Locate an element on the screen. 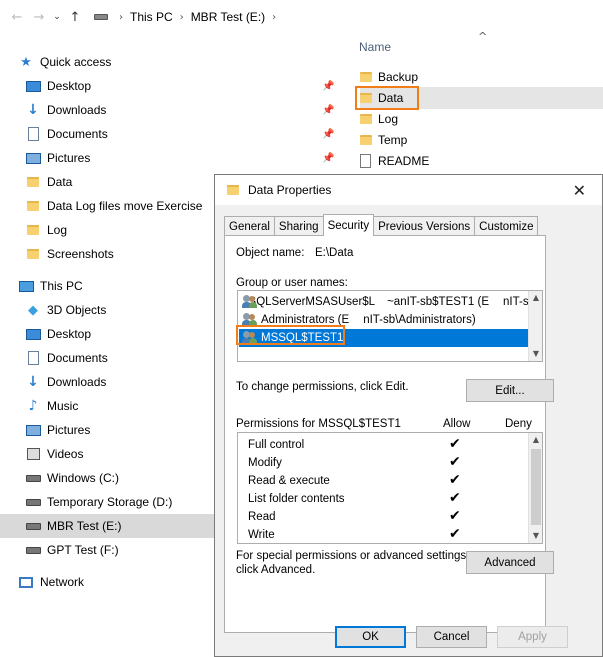  sidebar-item-pictures: Pictures is located at coordinates (195, 158).